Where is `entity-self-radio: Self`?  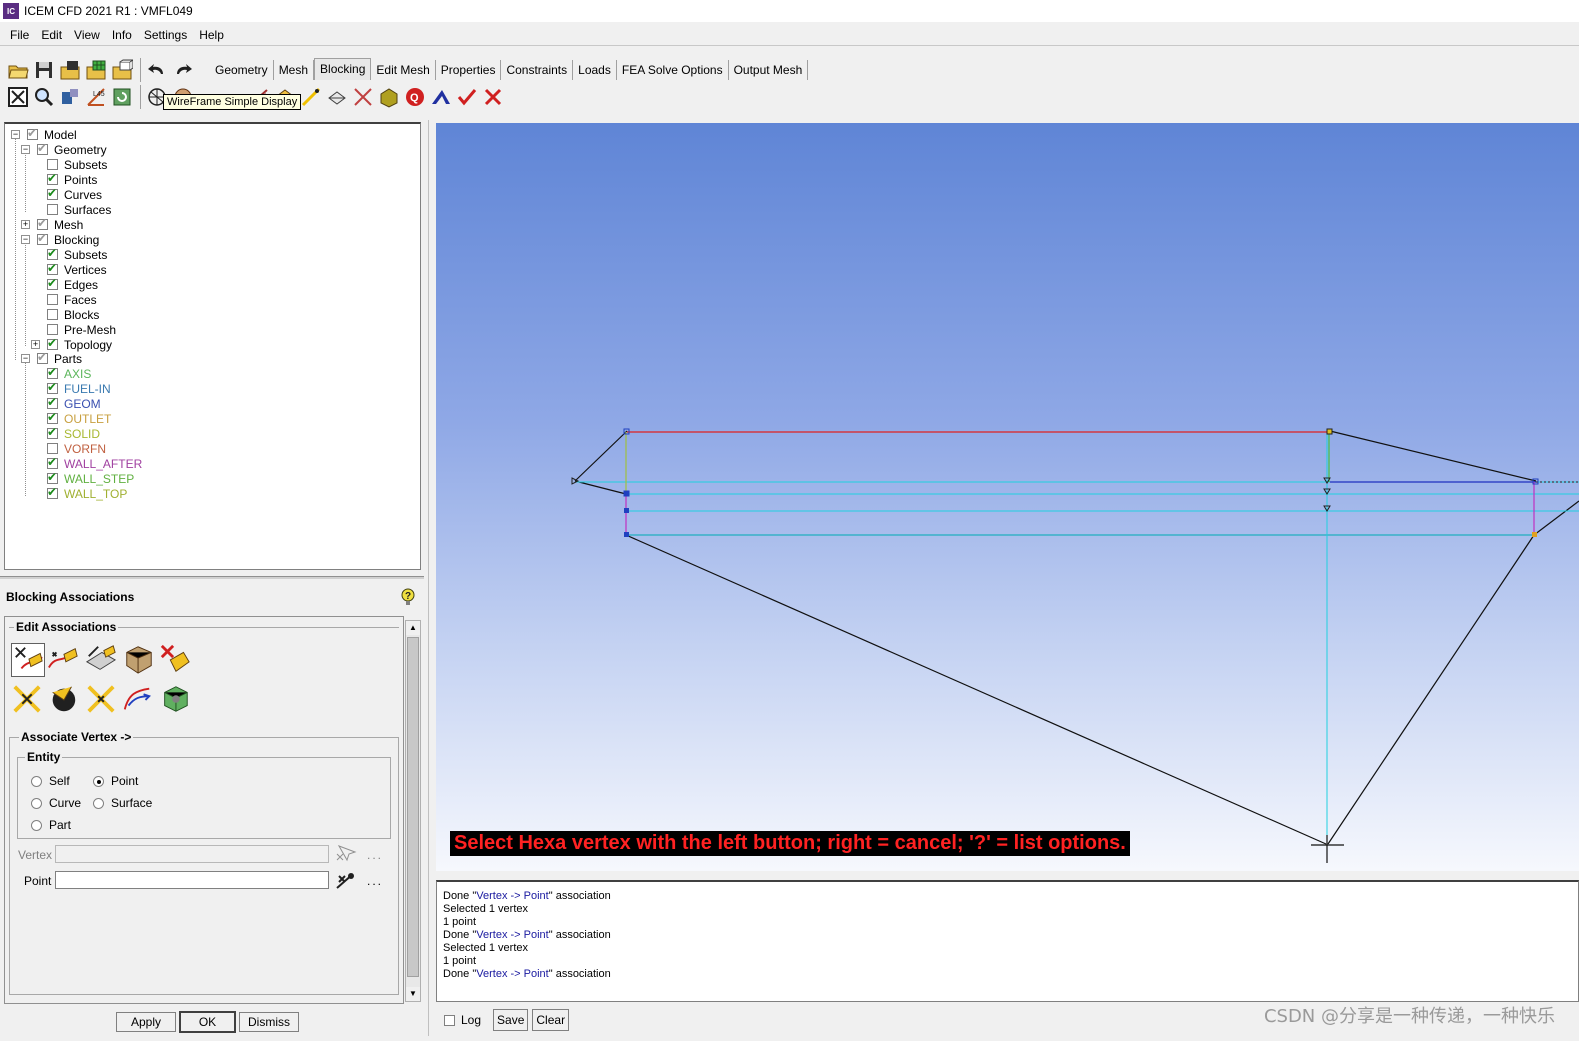
entity-self-radio: Self is located at coordinates (50, 781).